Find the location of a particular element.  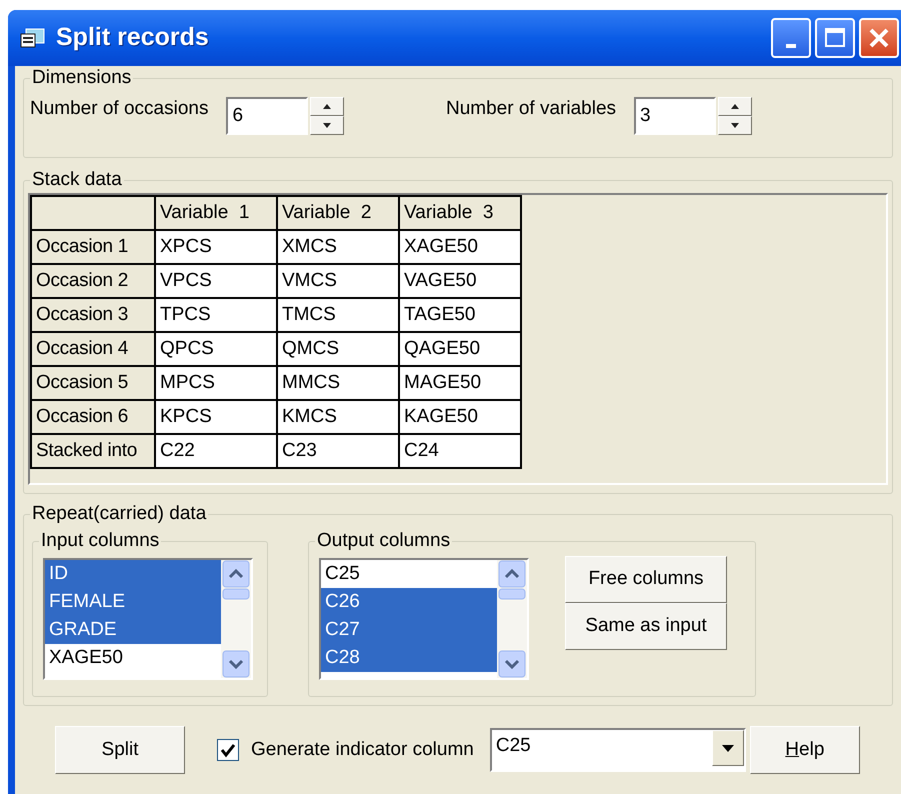

button: Same as input is located at coordinates (646, 626).